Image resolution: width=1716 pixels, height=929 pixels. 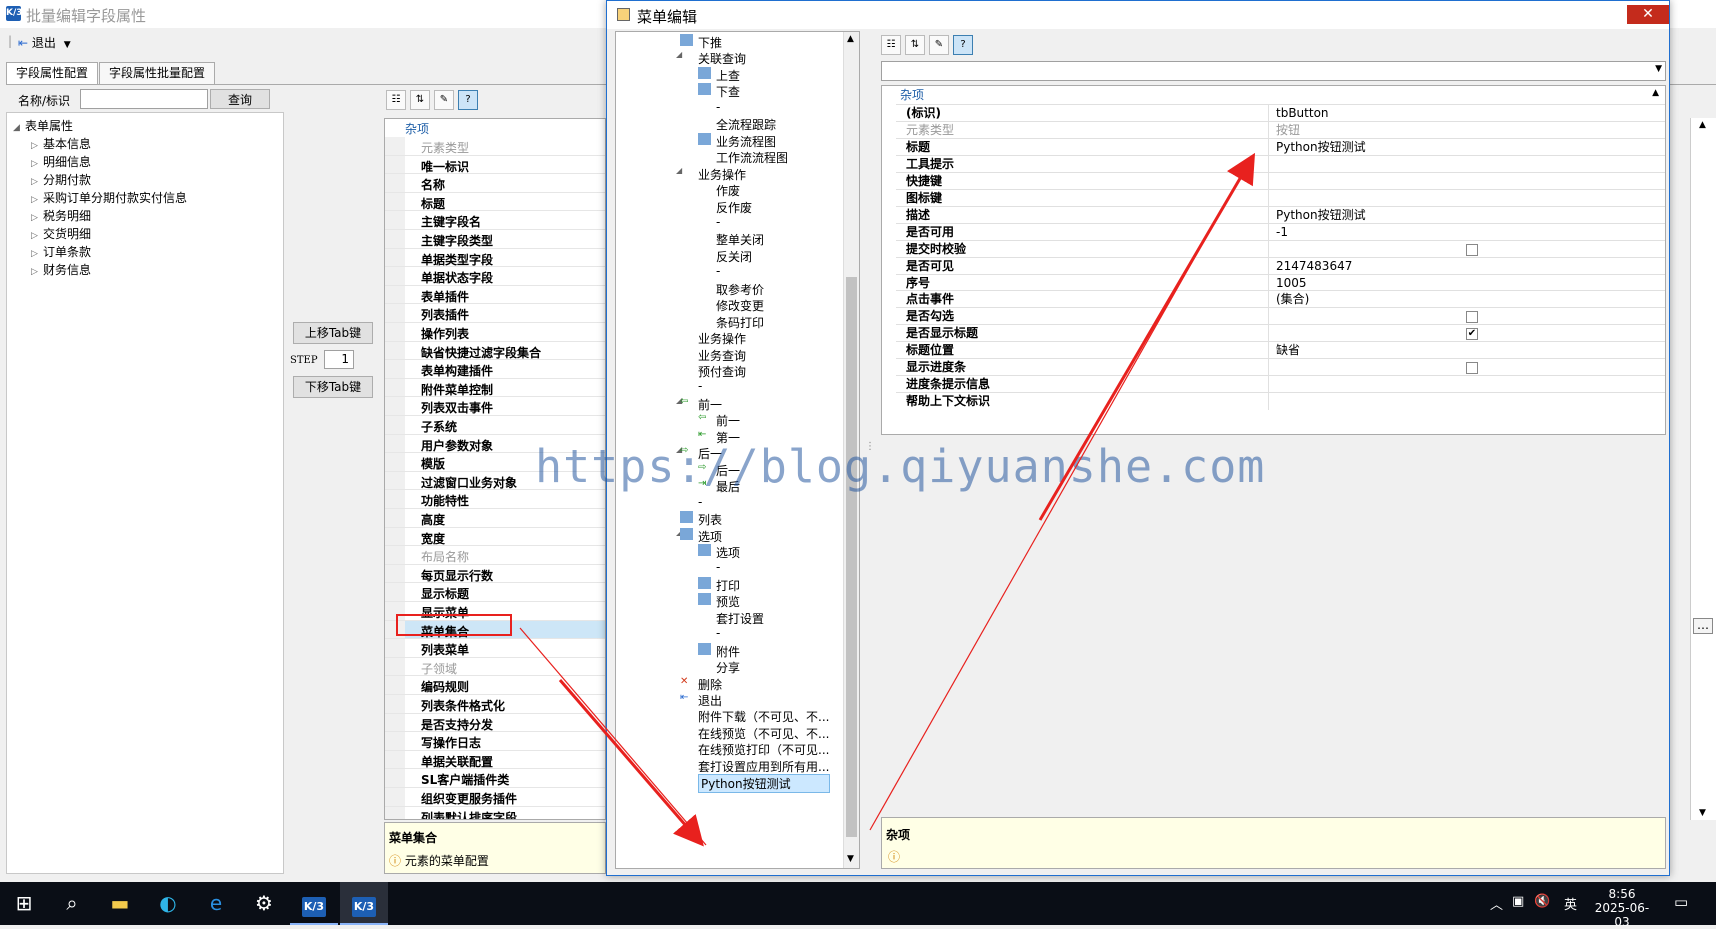 I want to click on tree-node: ▷ 明细信息, so click(x=61, y=161).